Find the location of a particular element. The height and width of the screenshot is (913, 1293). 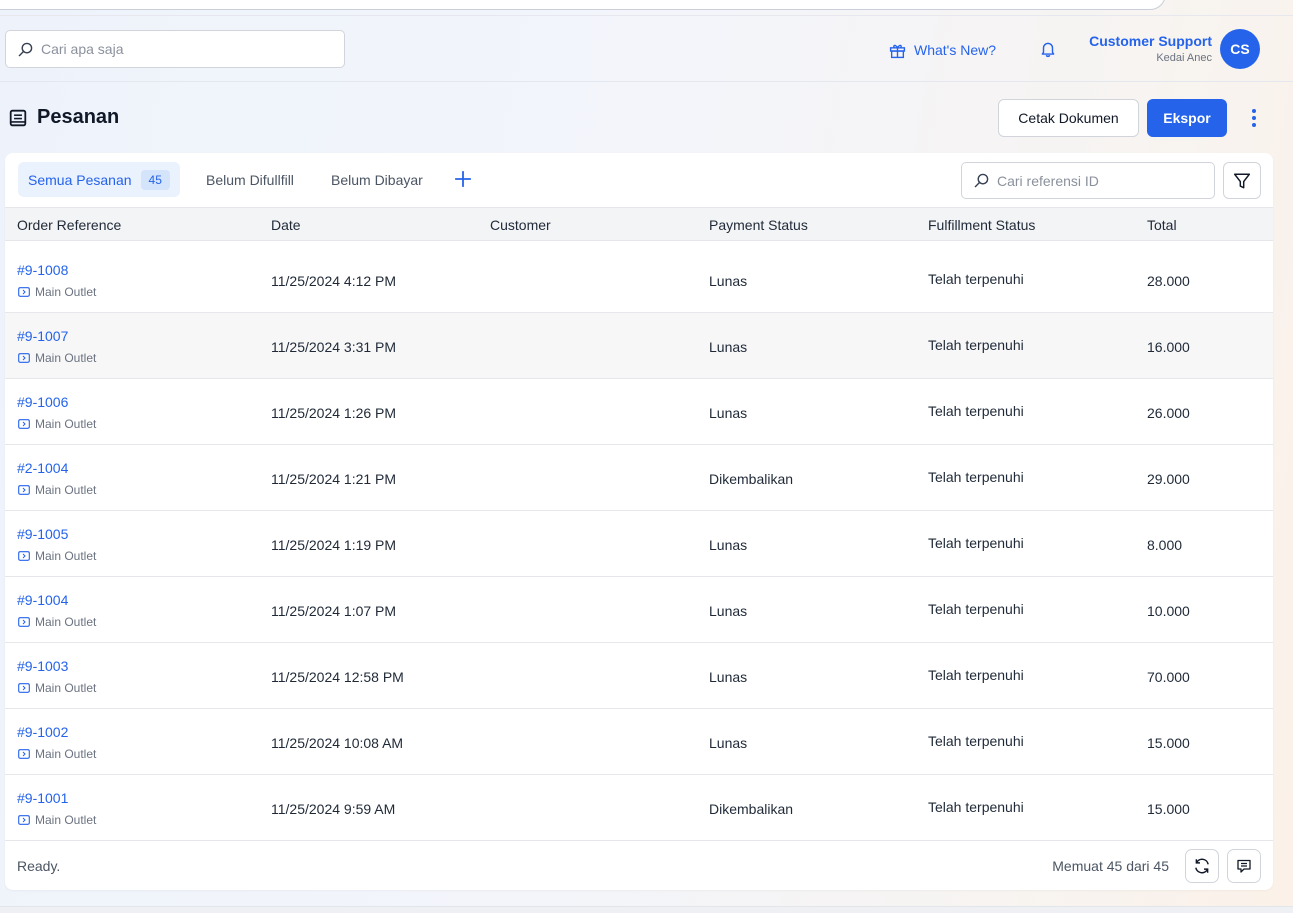

bottom-divider is located at coordinates (646, 909).